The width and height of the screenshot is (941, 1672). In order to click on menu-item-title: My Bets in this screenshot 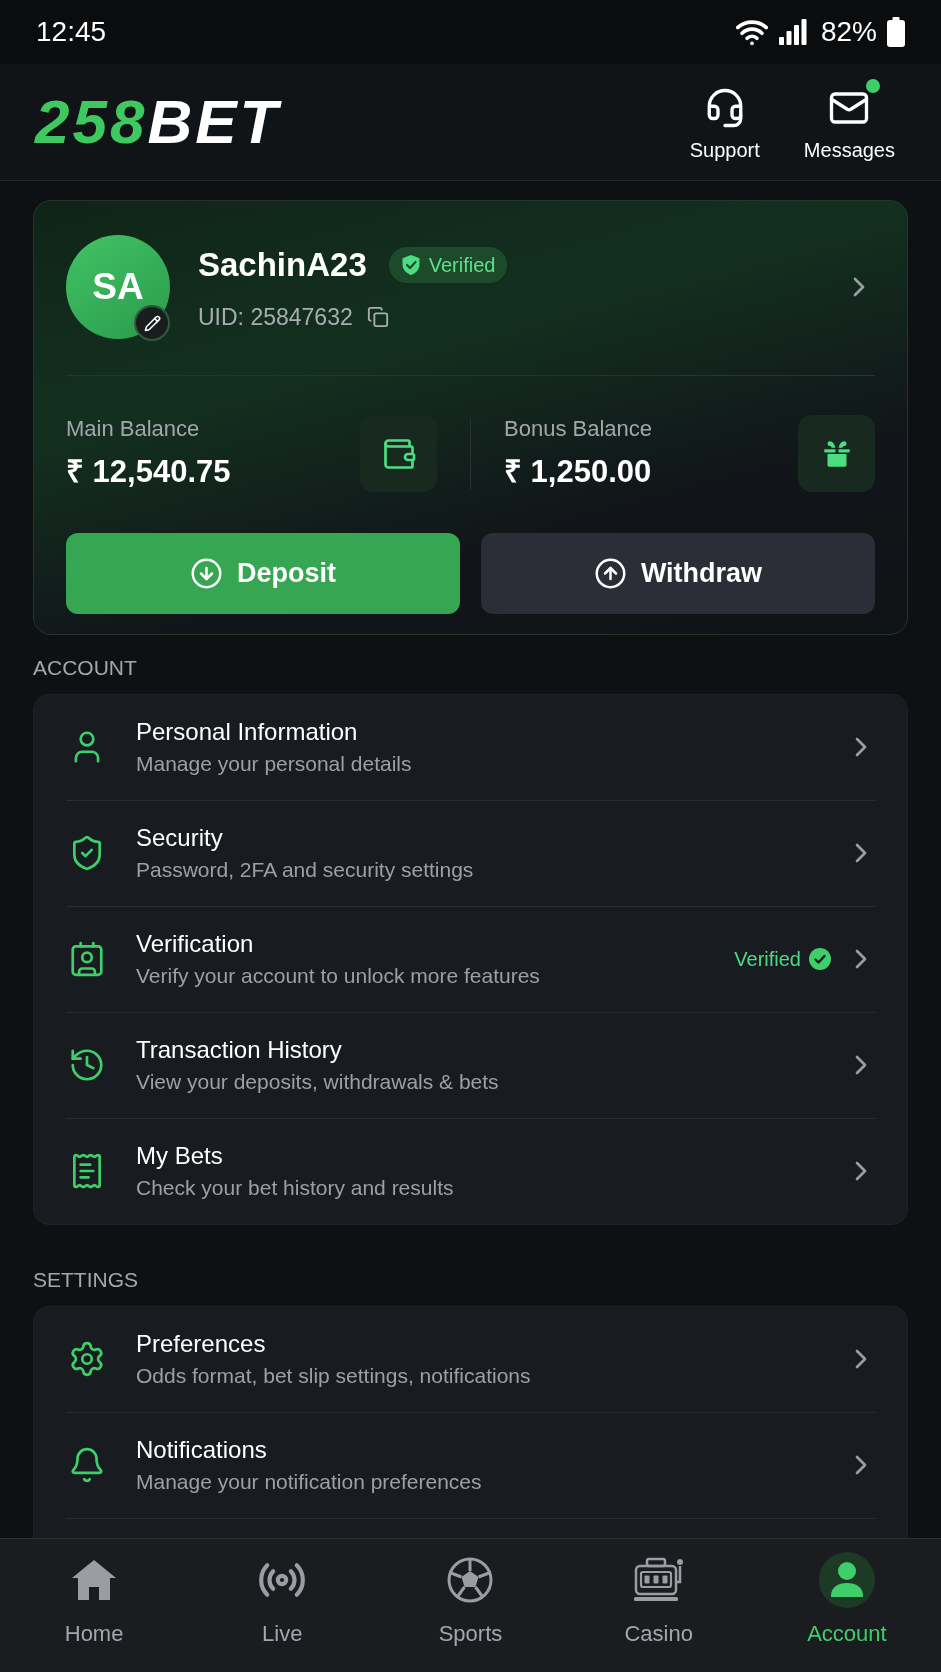, I will do `click(490, 1156)`.